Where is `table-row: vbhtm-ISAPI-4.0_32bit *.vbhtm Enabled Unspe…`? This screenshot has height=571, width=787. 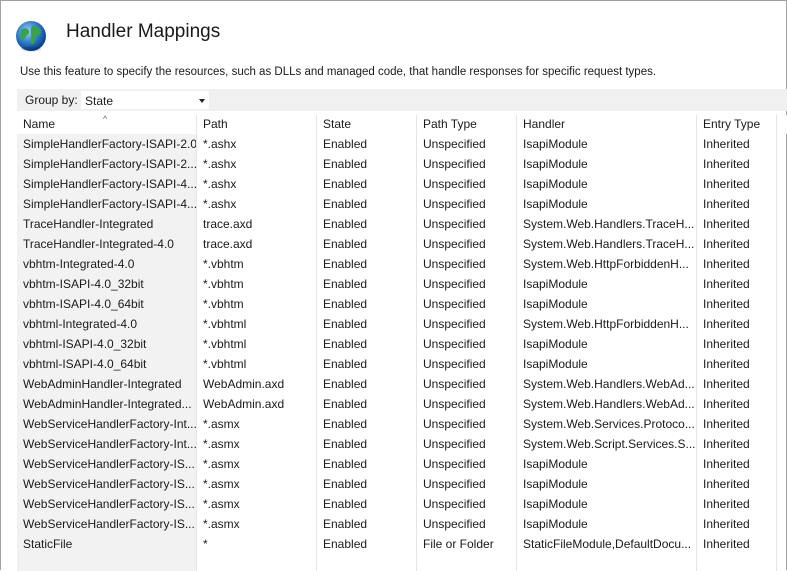
table-row: vbhtm-ISAPI-4.0_32bit *.vbhtm Enabled Unspe… is located at coordinates (402, 284).